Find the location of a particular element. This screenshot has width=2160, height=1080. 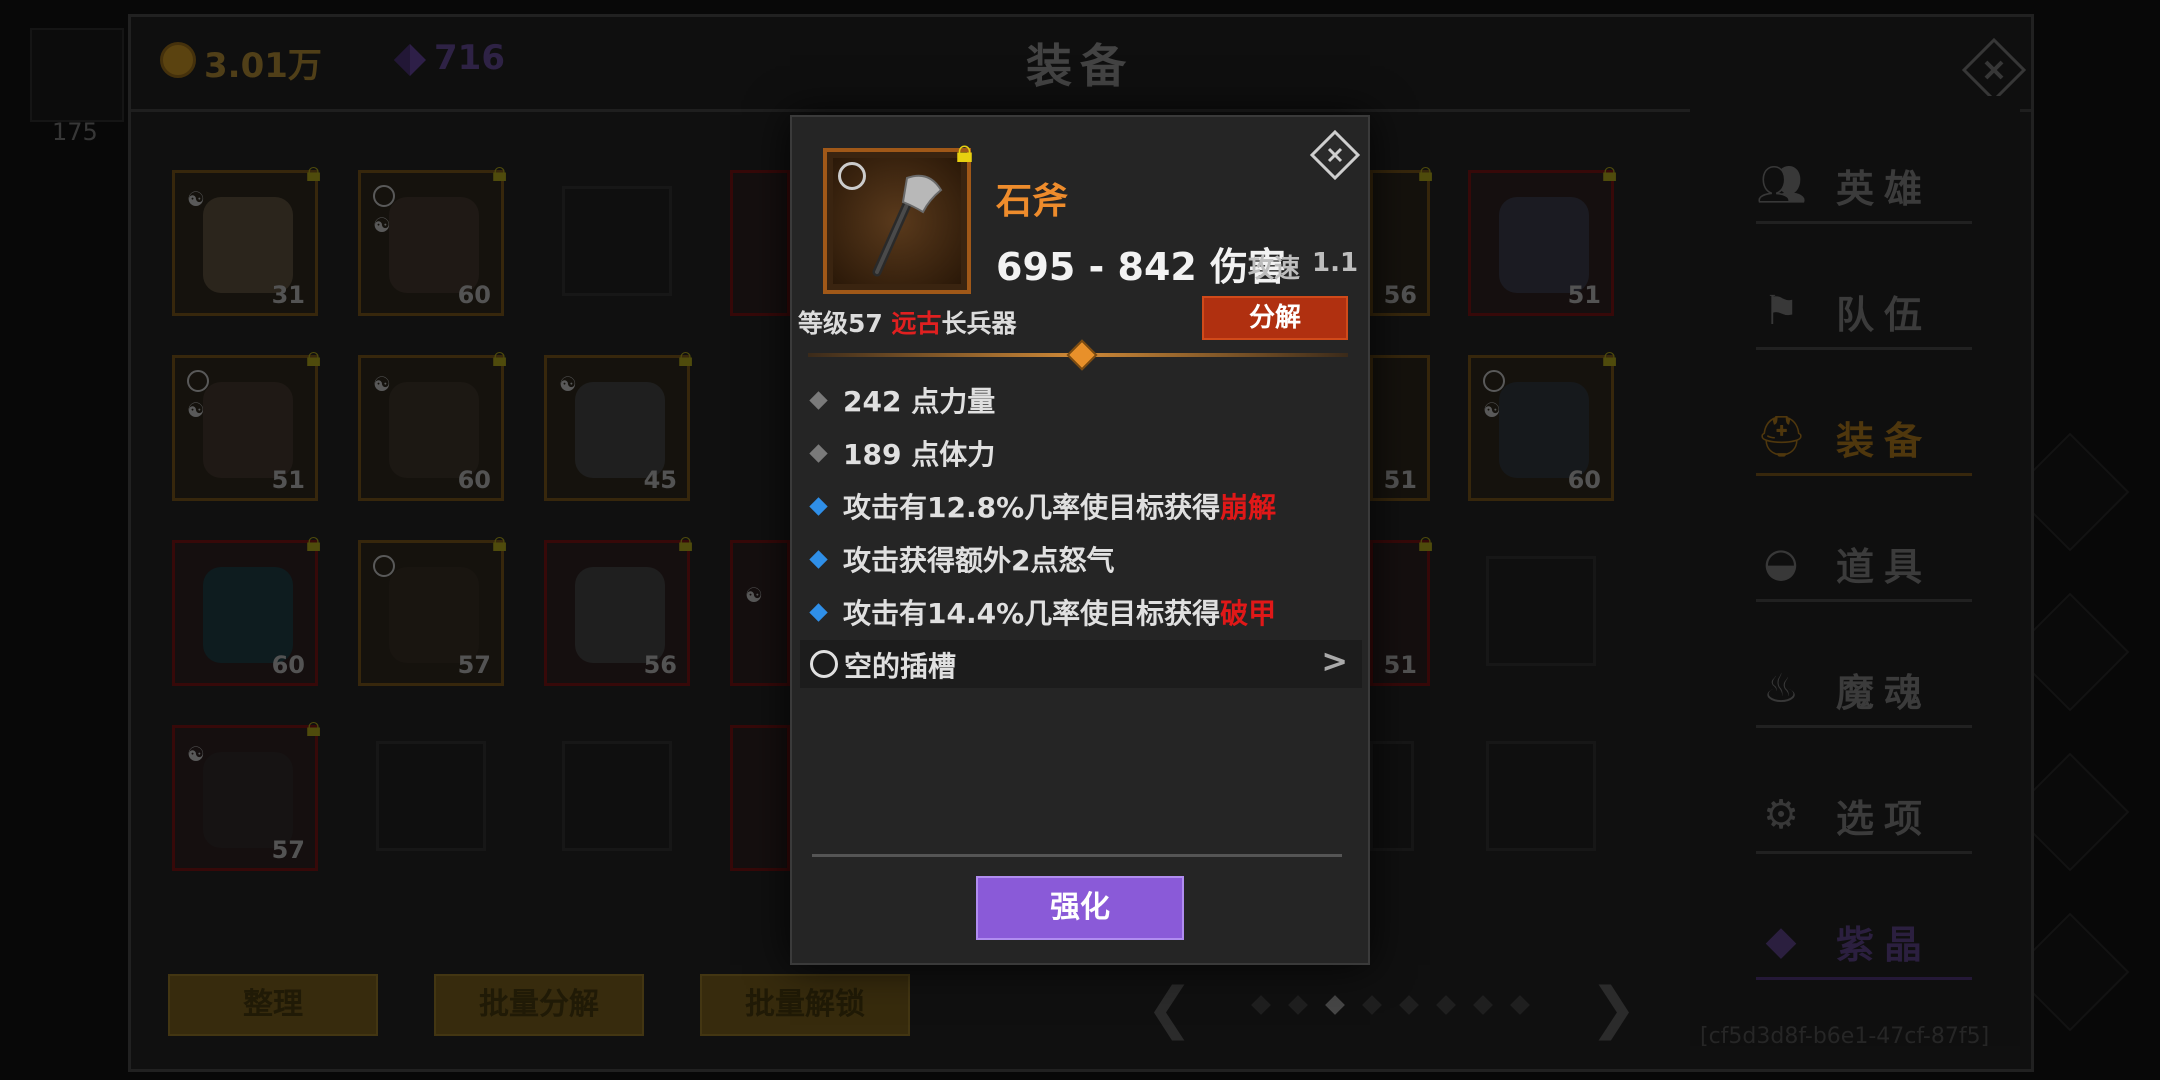

socket-label: 空的插槽 is located at coordinates (900, 666).